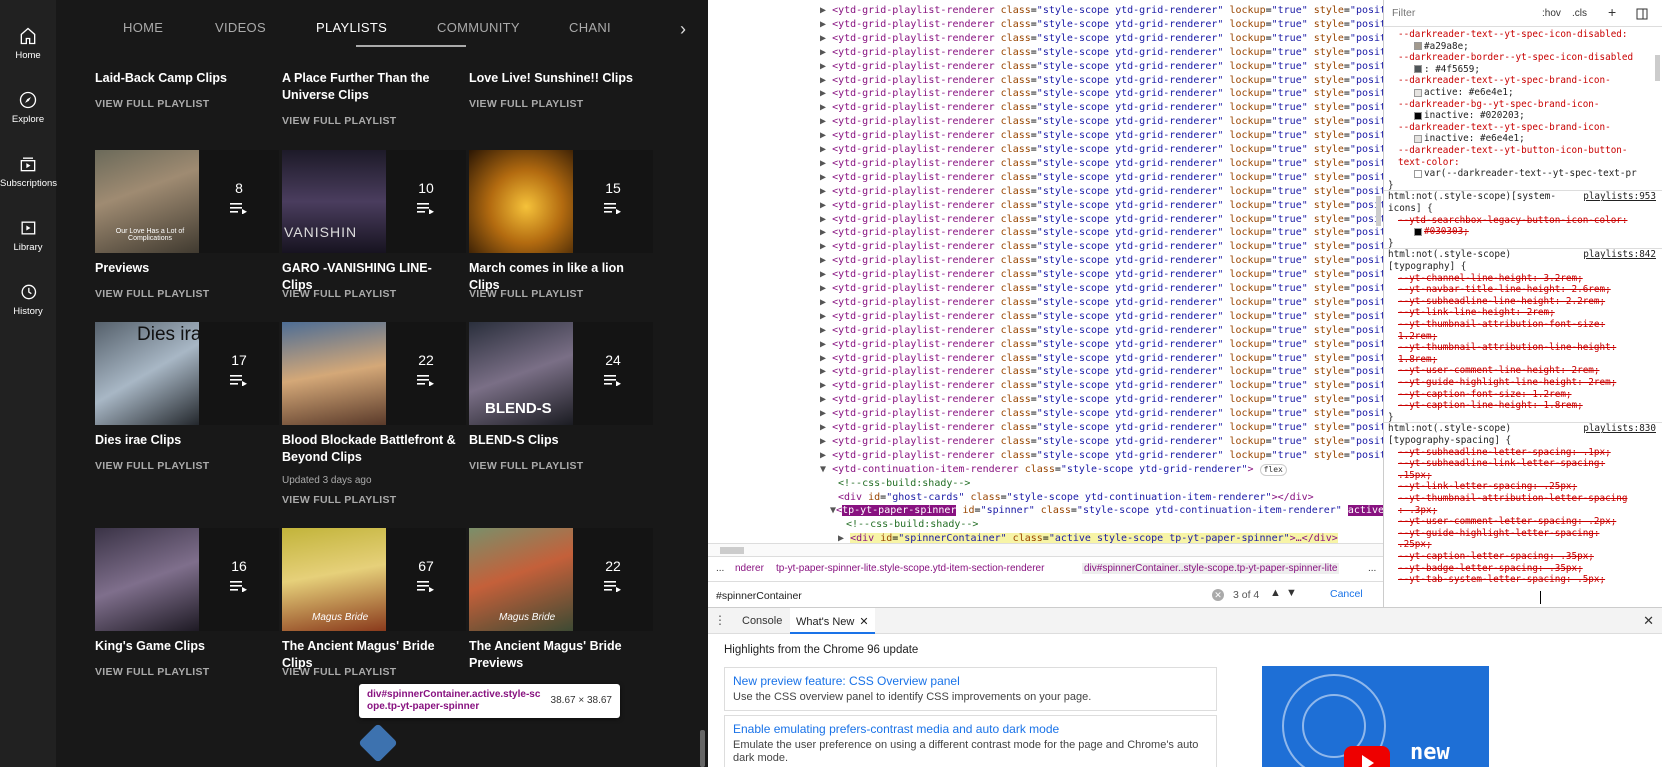  I want to click on style-declaration: : .3px;, so click(1523, 511).